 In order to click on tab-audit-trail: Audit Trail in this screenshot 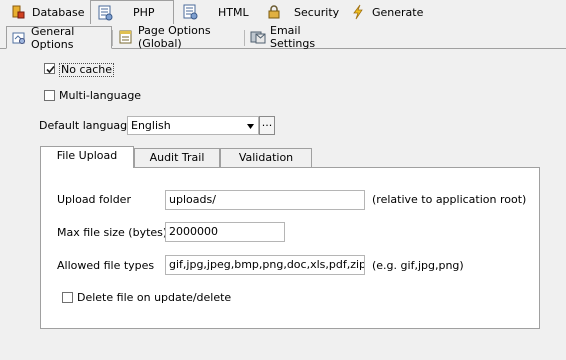, I will do `click(177, 158)`.